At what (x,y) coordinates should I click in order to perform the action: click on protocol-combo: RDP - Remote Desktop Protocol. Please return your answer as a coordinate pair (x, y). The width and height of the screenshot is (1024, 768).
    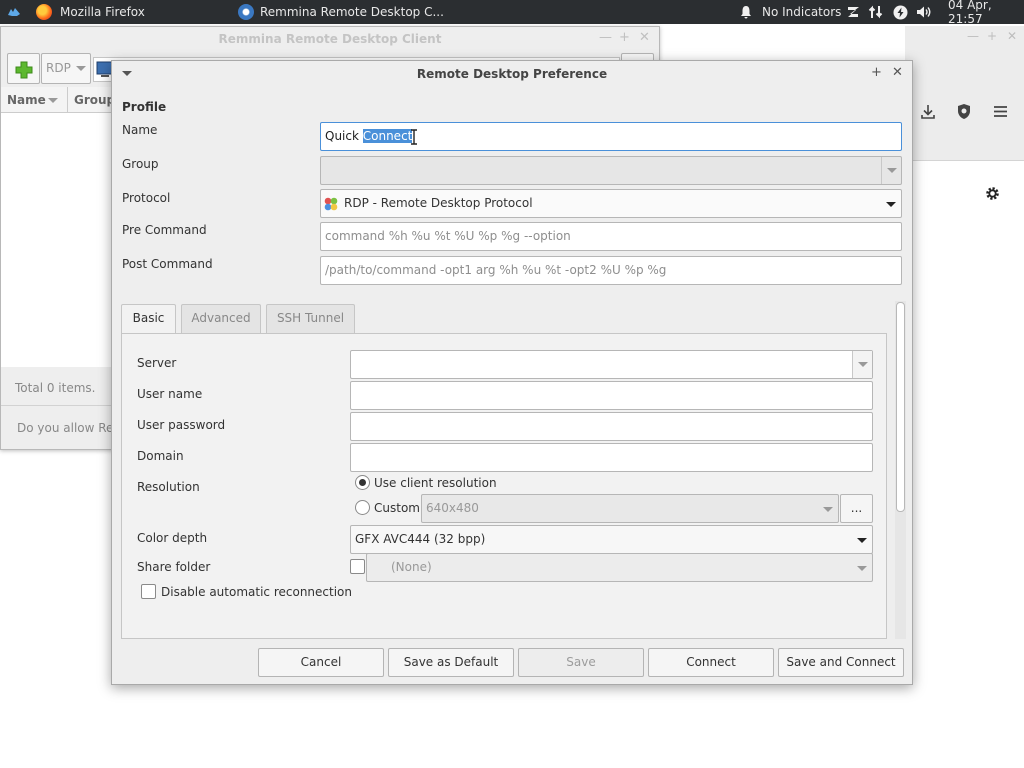
    Looking at the image, I should click on (611, 203).